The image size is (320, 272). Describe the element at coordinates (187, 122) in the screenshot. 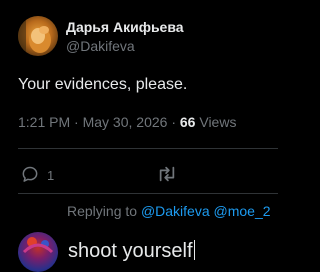

I see `views-count: 66` at that location.